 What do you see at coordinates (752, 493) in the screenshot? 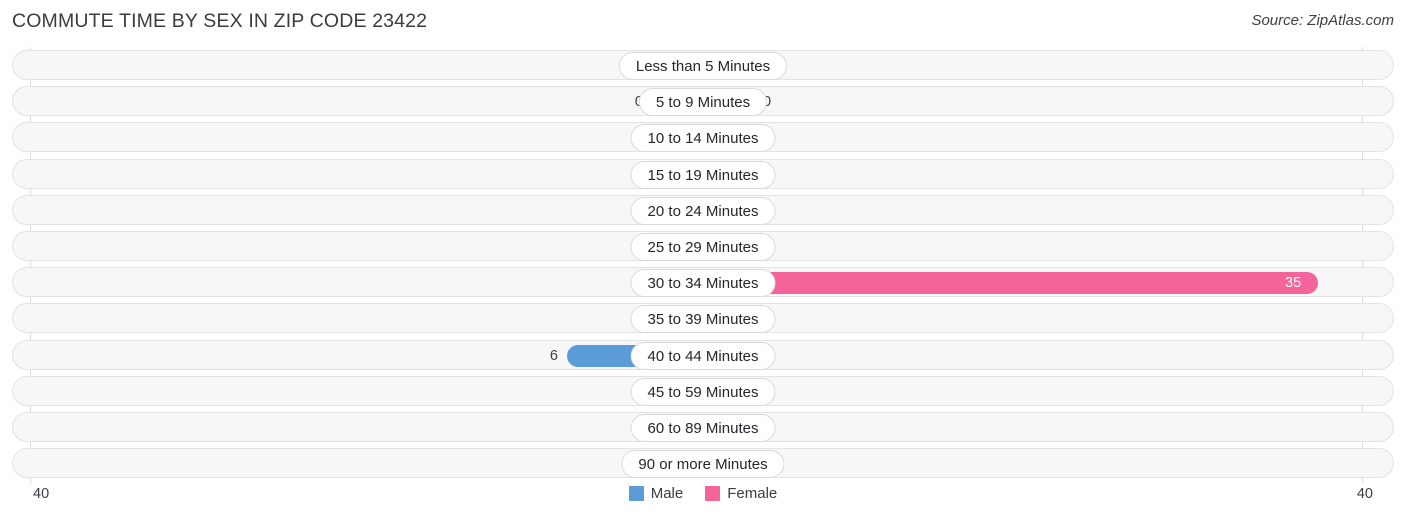
I see `legend-label-female: Female` at bounding box center [752, 493].